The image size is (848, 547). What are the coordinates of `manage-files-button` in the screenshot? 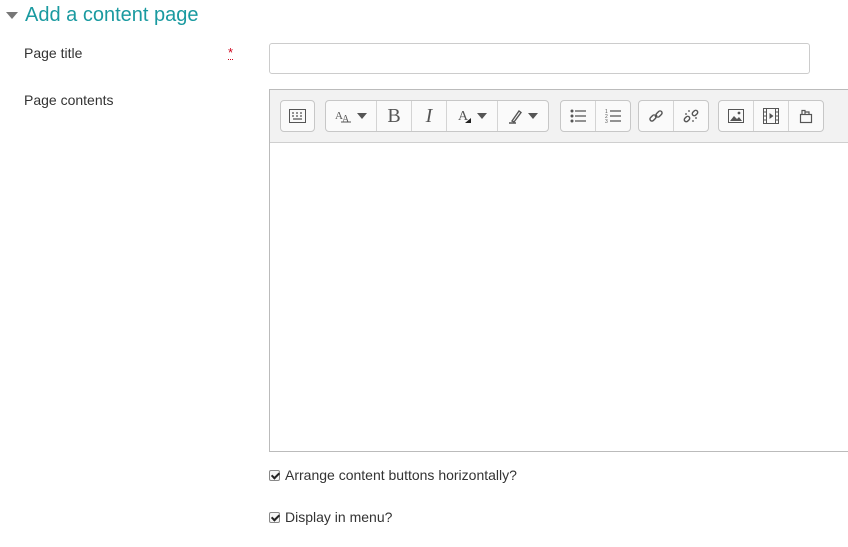 It's located at (806, 116).